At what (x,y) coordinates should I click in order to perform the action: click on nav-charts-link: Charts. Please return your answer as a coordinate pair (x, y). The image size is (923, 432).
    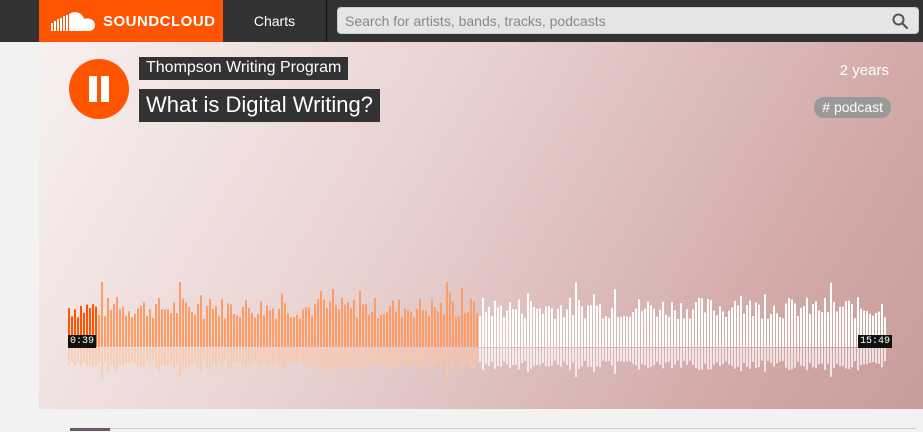
    Looking at the image, I should click on (275, 21).